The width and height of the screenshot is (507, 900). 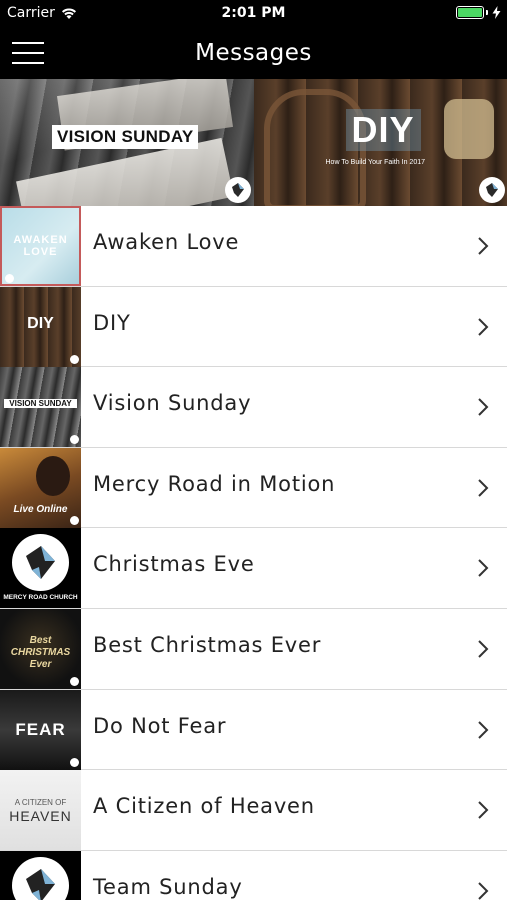 What do you see at coordinates (40, 598) in the screenshot?
I see `thumbnail-text: MERCY ROAD CHURCH` at bounding box center [40, 598].